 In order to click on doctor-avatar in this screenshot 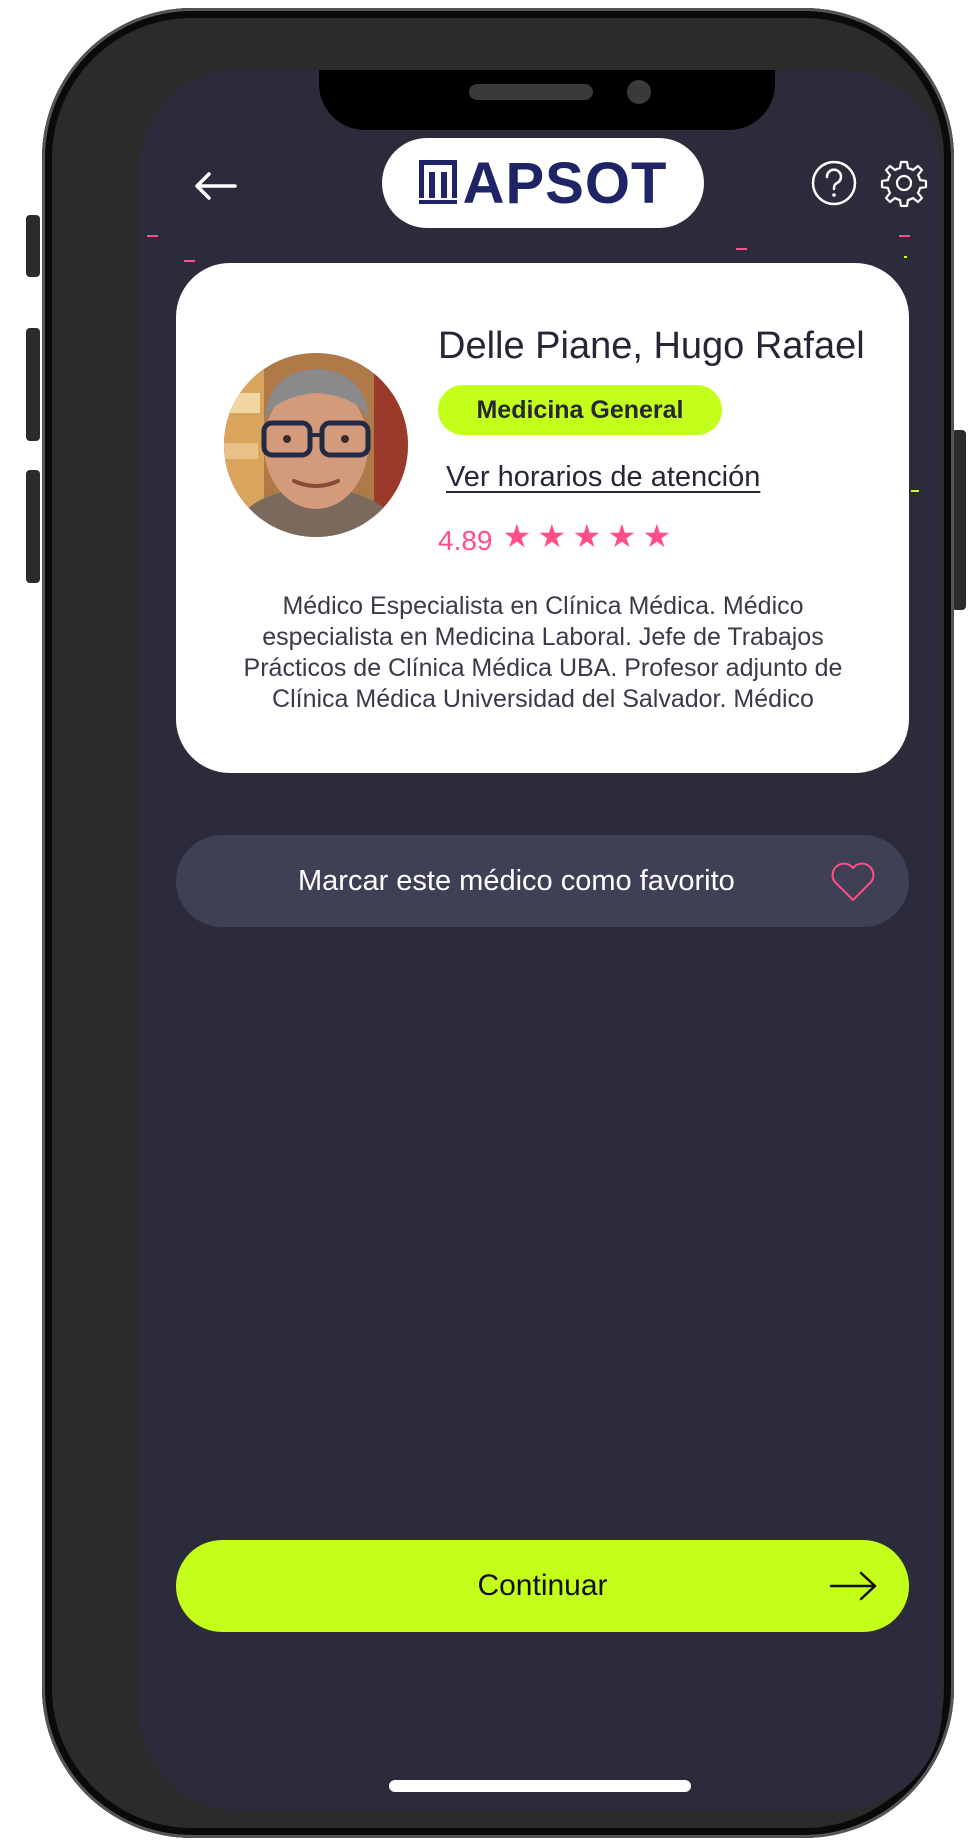, I will do `click(316, 445)`.